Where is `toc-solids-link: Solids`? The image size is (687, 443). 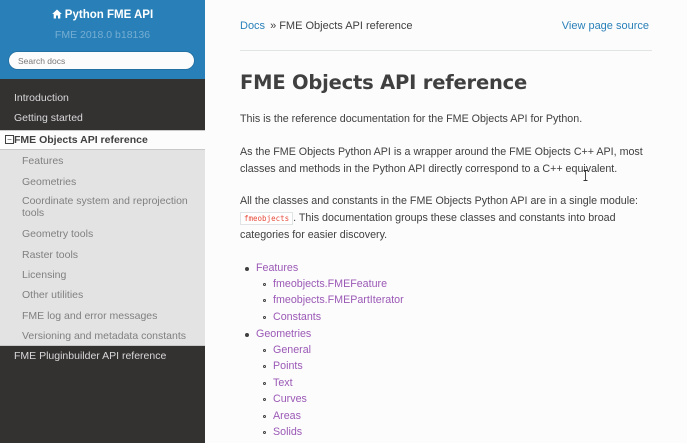
toc-solids-link: Solids is located at coordinates (287, 432).